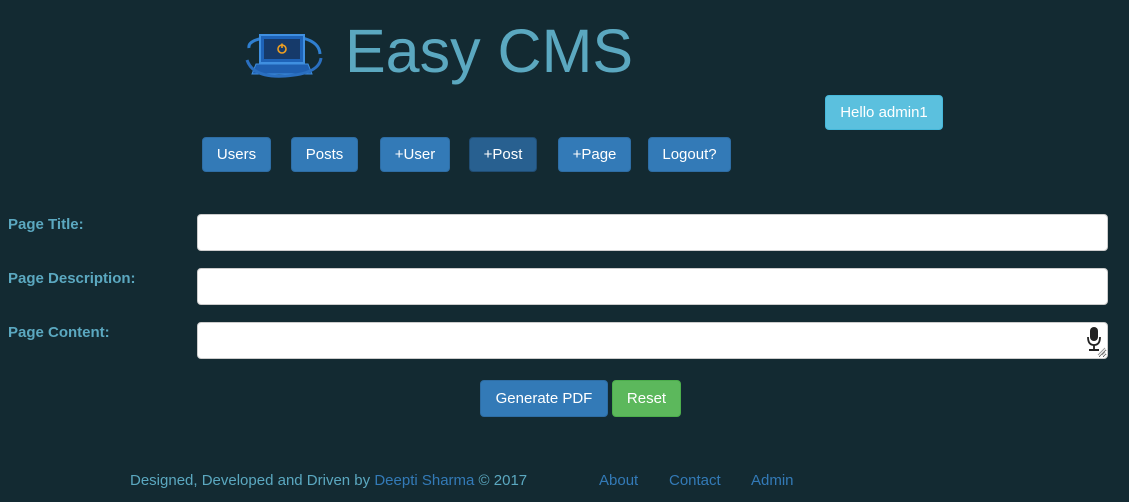 The height and width of the screenshot is (502, 1129). I want to click on reset-button: Reset, so click(646, 398).